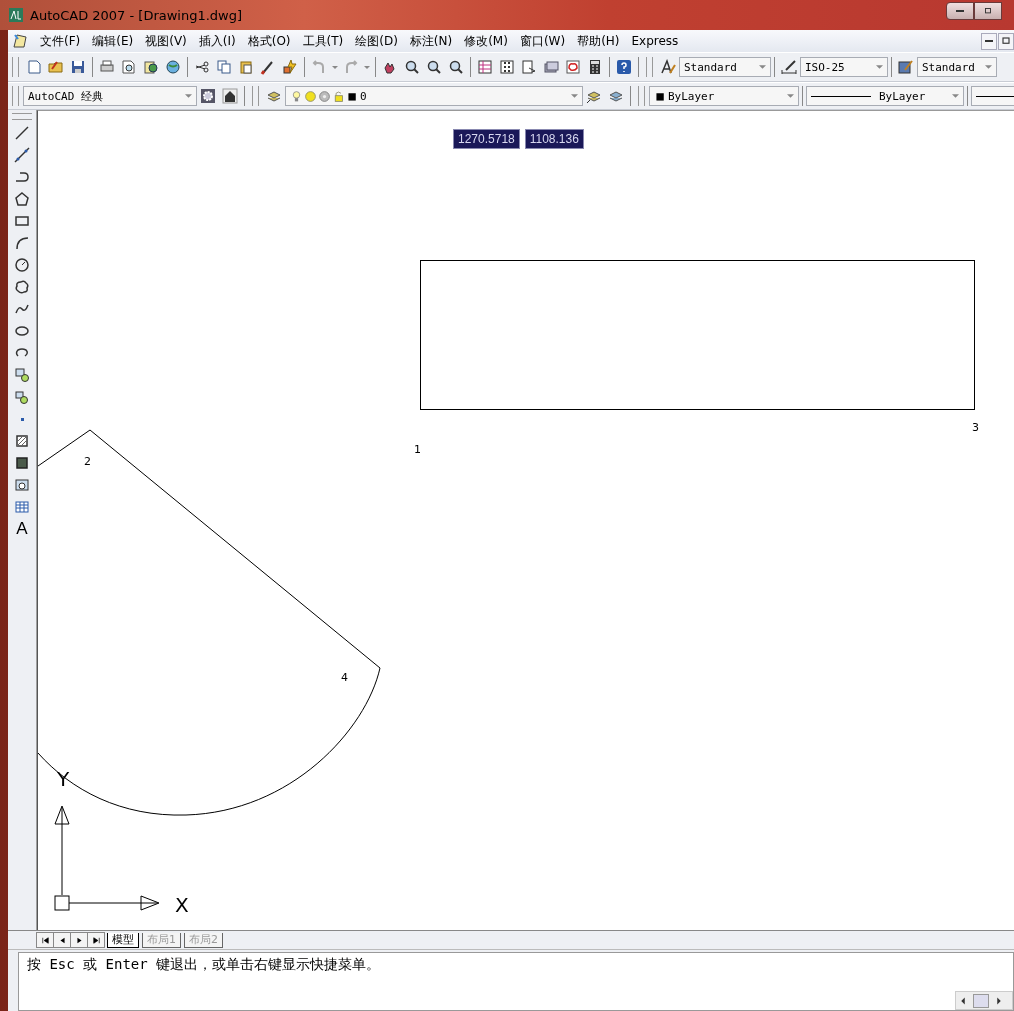 This screenshot has height=1011, width=1014. Describe the element at coordinates (22, 221) in the screenshot. I see `rectangle-icon` at that location.